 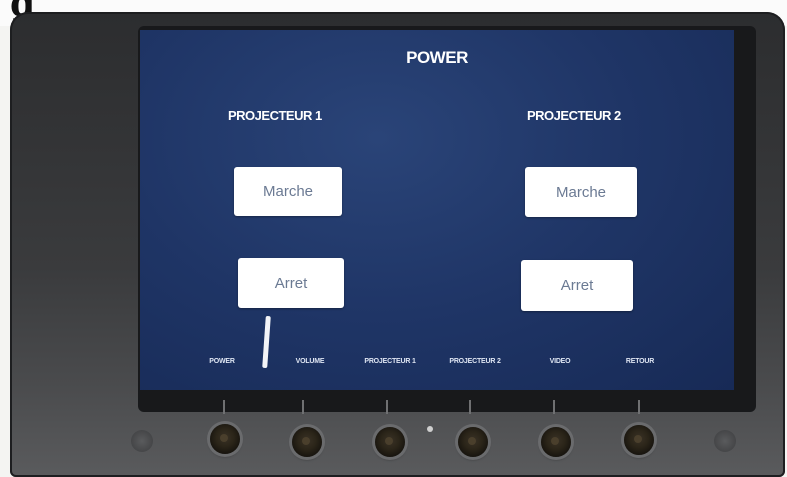 What do you see at coordinates (437, 57) in the screenshot?
I see `page-title: POWER` at bounding box center [437, 57].